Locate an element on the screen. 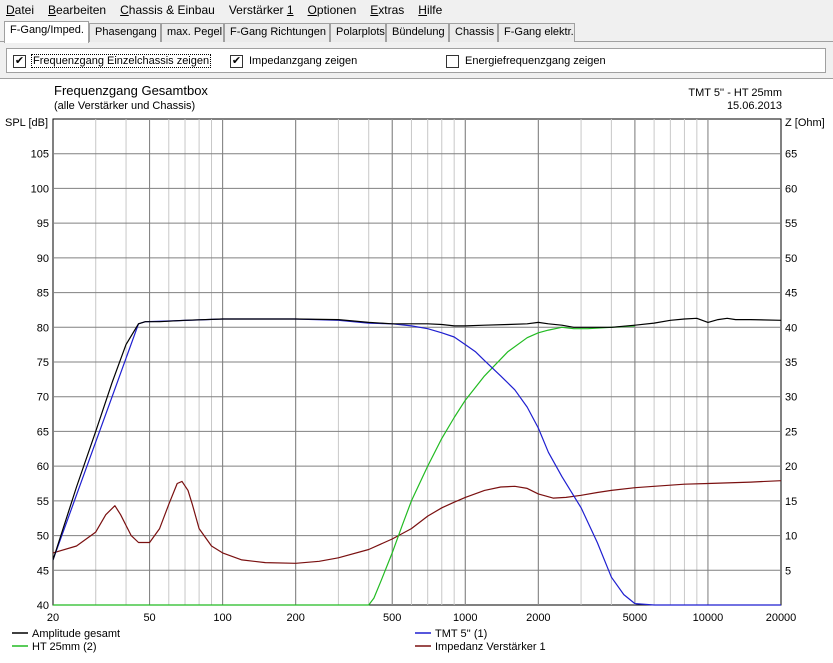 The image size is (833, 663). show-impedance-option: ✔ Impedanzgang zeigen is located at coordinates (293, 61).